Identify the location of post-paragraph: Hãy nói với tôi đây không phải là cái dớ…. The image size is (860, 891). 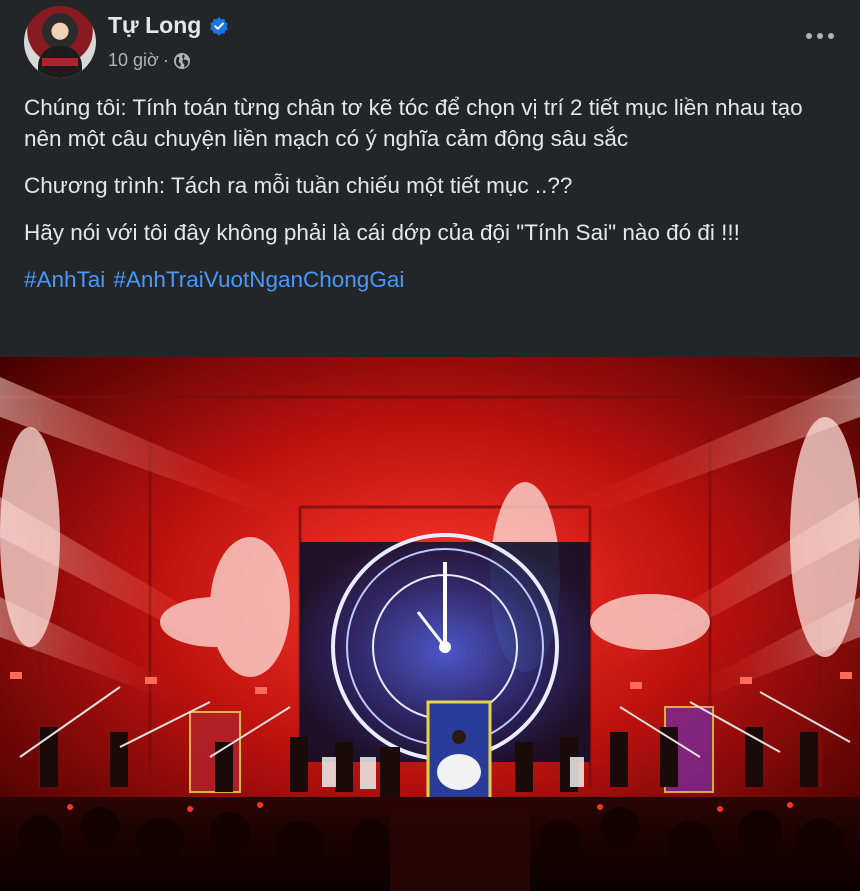
(382, 232).